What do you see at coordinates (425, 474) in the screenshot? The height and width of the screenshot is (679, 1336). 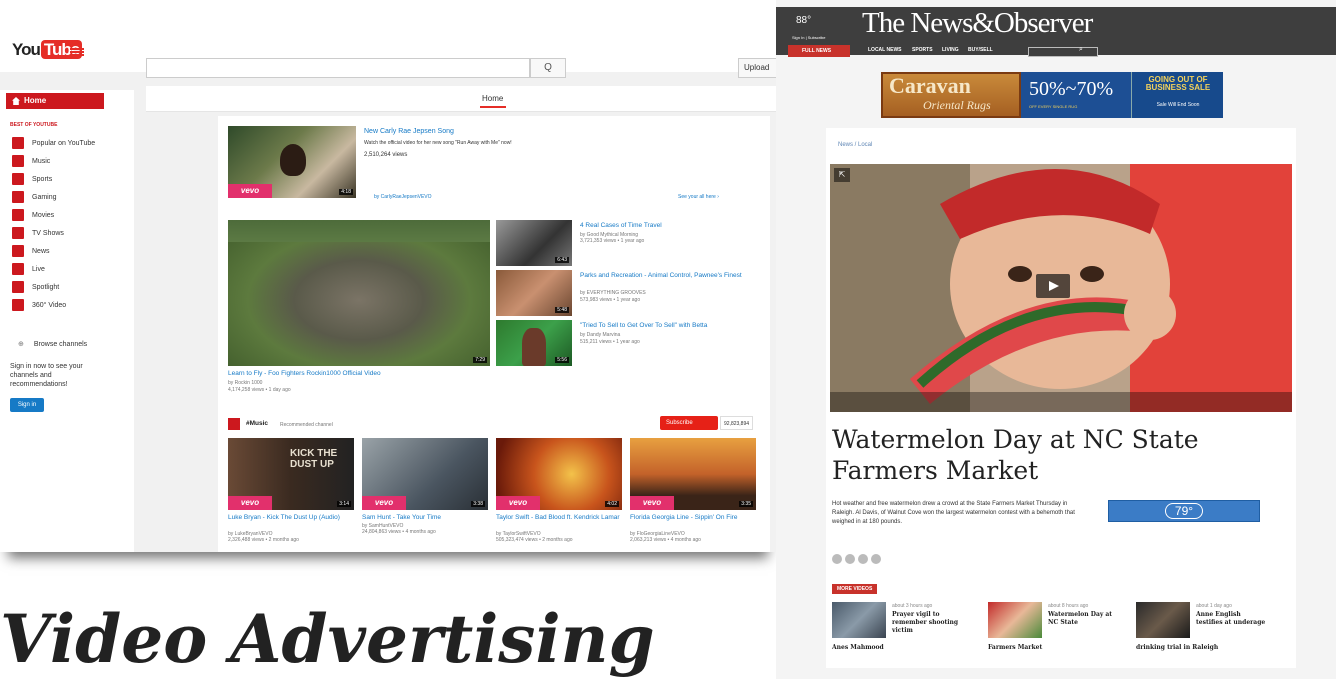 I see `music-video-thumbnail: vevo 3:38` at bounding box center [425, 474].